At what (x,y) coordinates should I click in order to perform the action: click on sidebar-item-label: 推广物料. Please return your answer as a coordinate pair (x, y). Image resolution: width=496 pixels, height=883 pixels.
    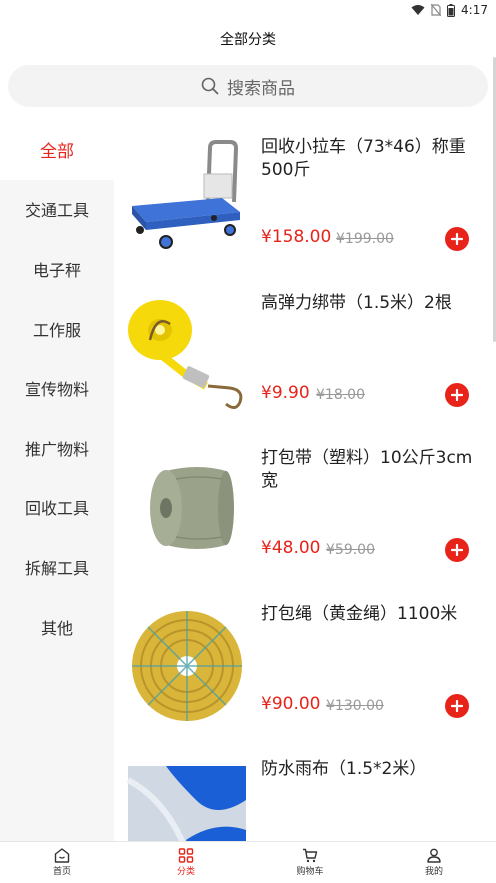
    Looking at the image, I should click on (56, 449).